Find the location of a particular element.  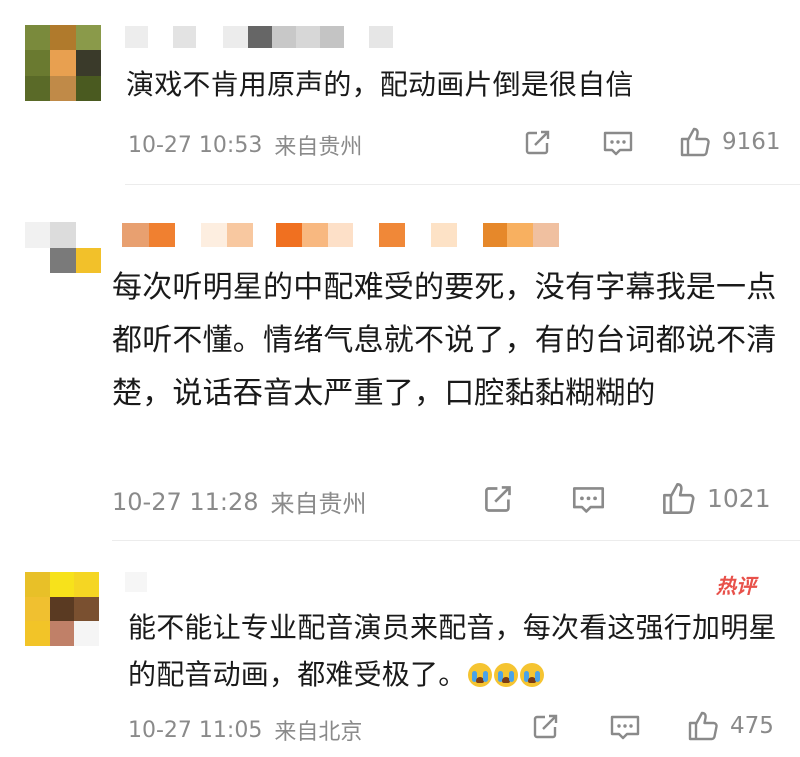

comment-text-content: 能不能让专业配音演员来配音，每次看这强行加明星的配音动画，都难受极了。 is located at coordinates (452, 651).